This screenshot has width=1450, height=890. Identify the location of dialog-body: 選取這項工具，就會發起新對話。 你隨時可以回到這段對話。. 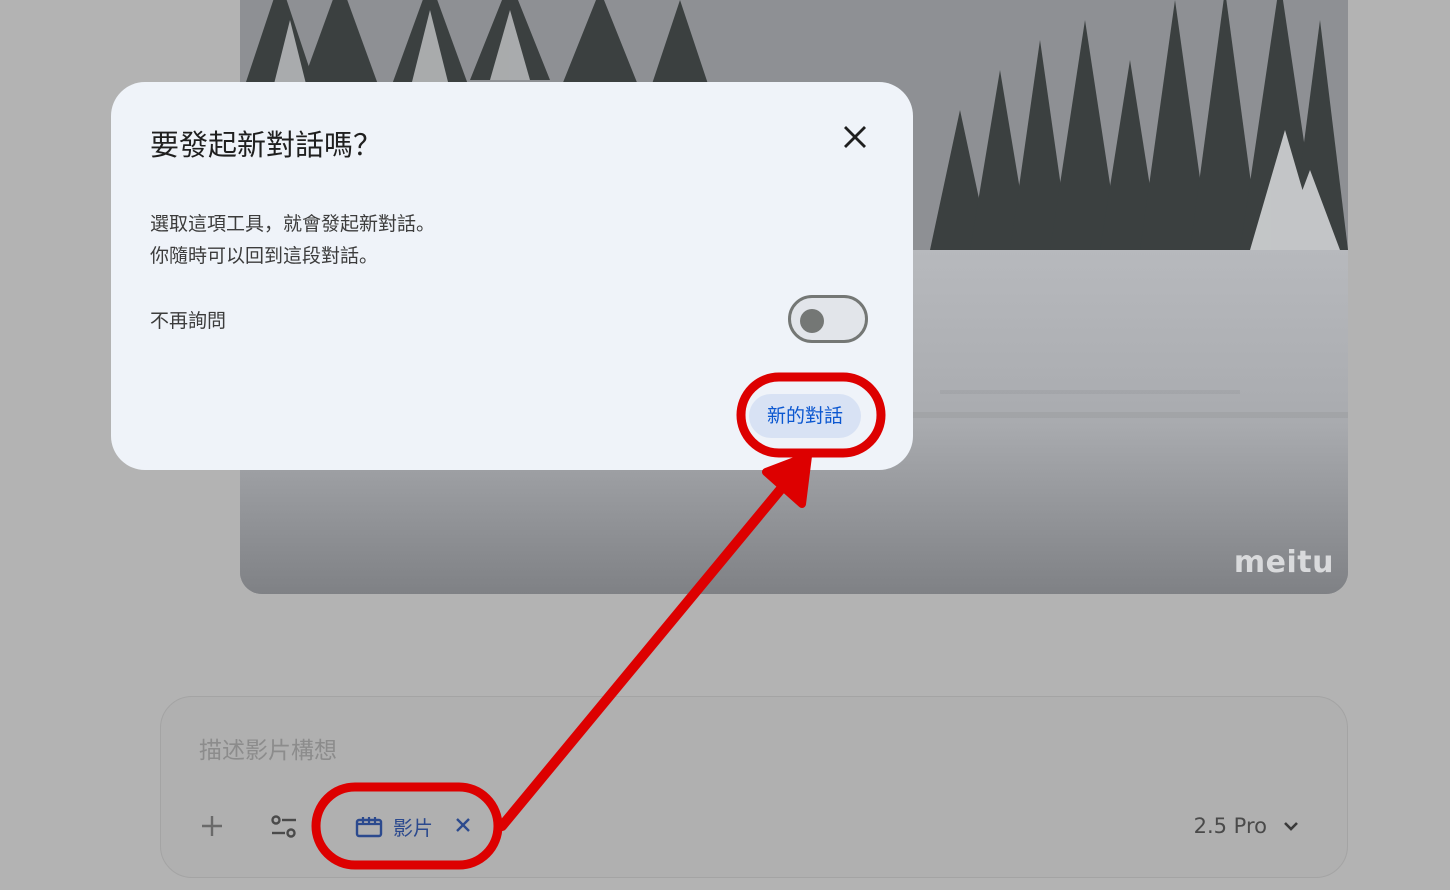
(292, 240).